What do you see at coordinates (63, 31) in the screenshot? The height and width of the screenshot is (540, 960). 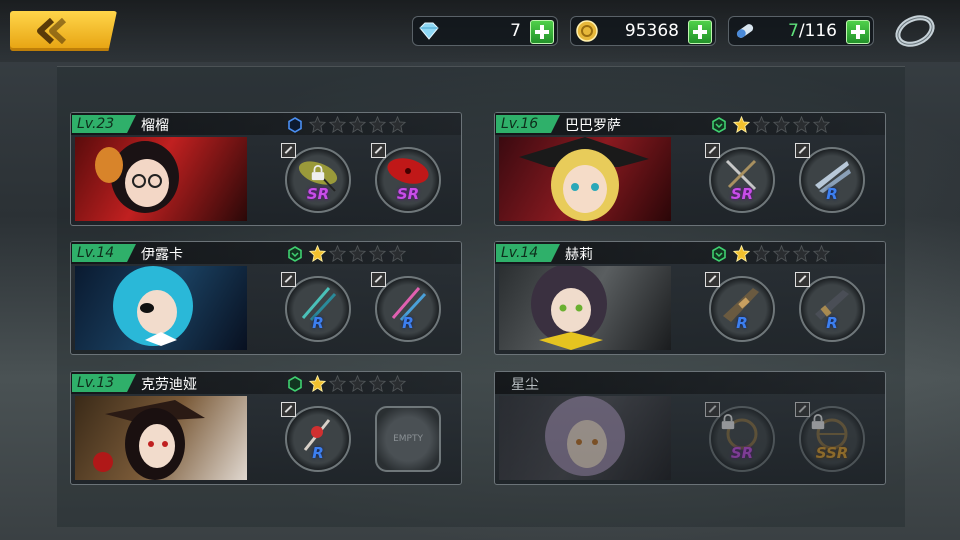 I see `back-button` at bounding box center [63, 31].